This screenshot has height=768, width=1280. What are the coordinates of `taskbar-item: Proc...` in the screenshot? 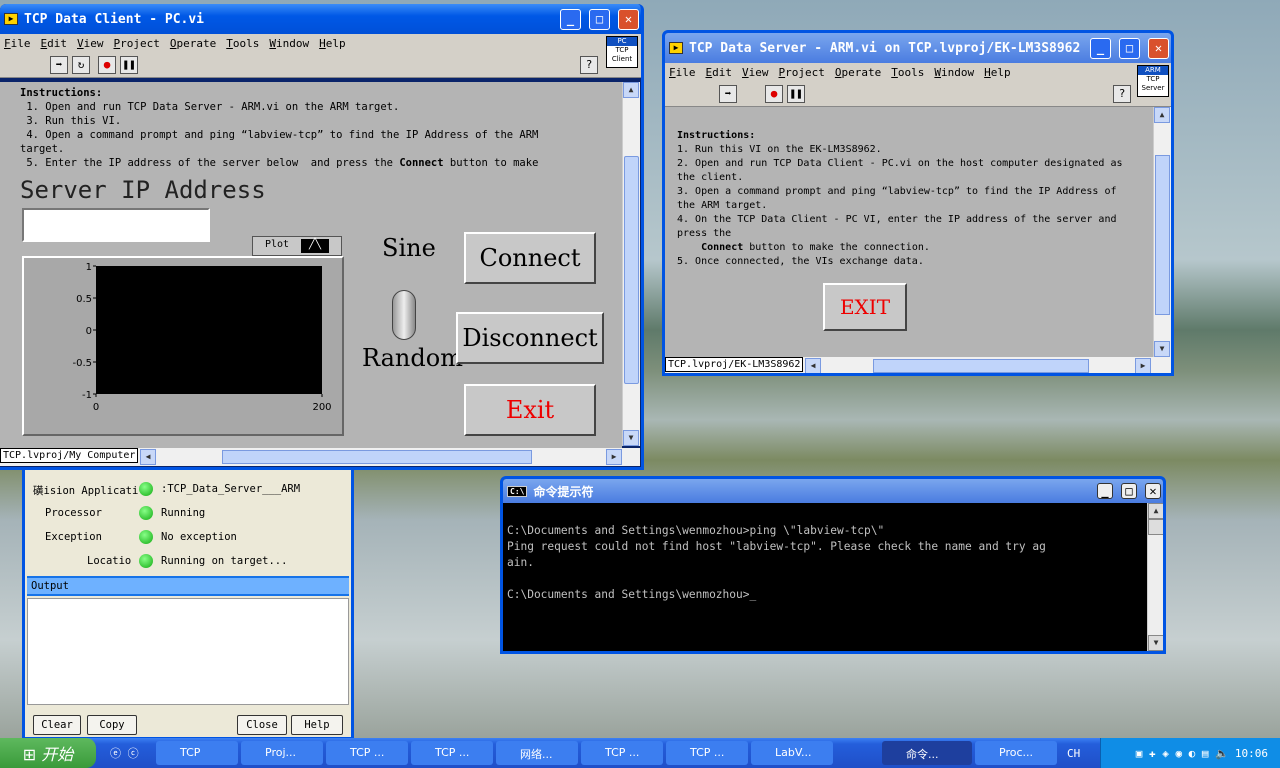 It's located at (1016, 753).